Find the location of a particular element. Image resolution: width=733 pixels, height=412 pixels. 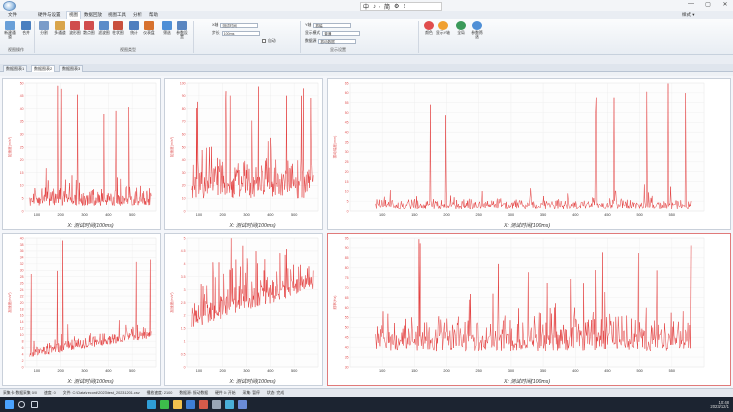

y-axis-label: 频率(Hz) is located at coordinates (334, 303).